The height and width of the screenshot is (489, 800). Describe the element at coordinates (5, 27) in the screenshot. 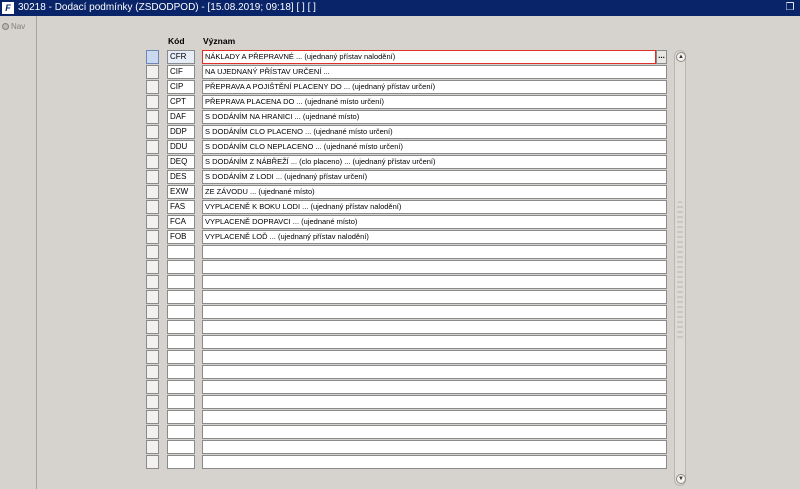

I see `nav-radio-icon` at that location.